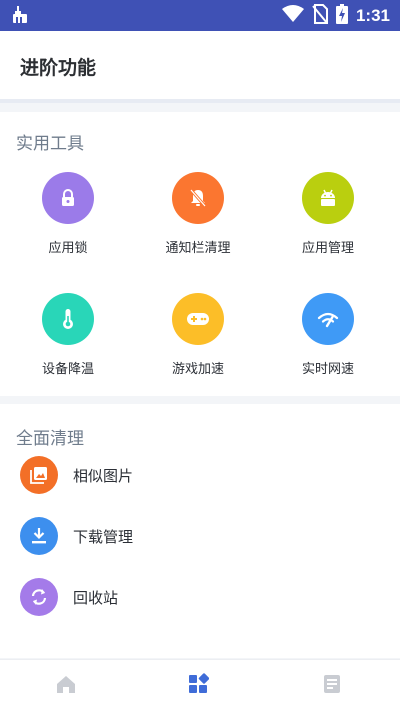 The height and width of the screenshot is (711, 400). Describe the element at coordinates (328, 198) in the screenshot. I see `android-icon` at that location.